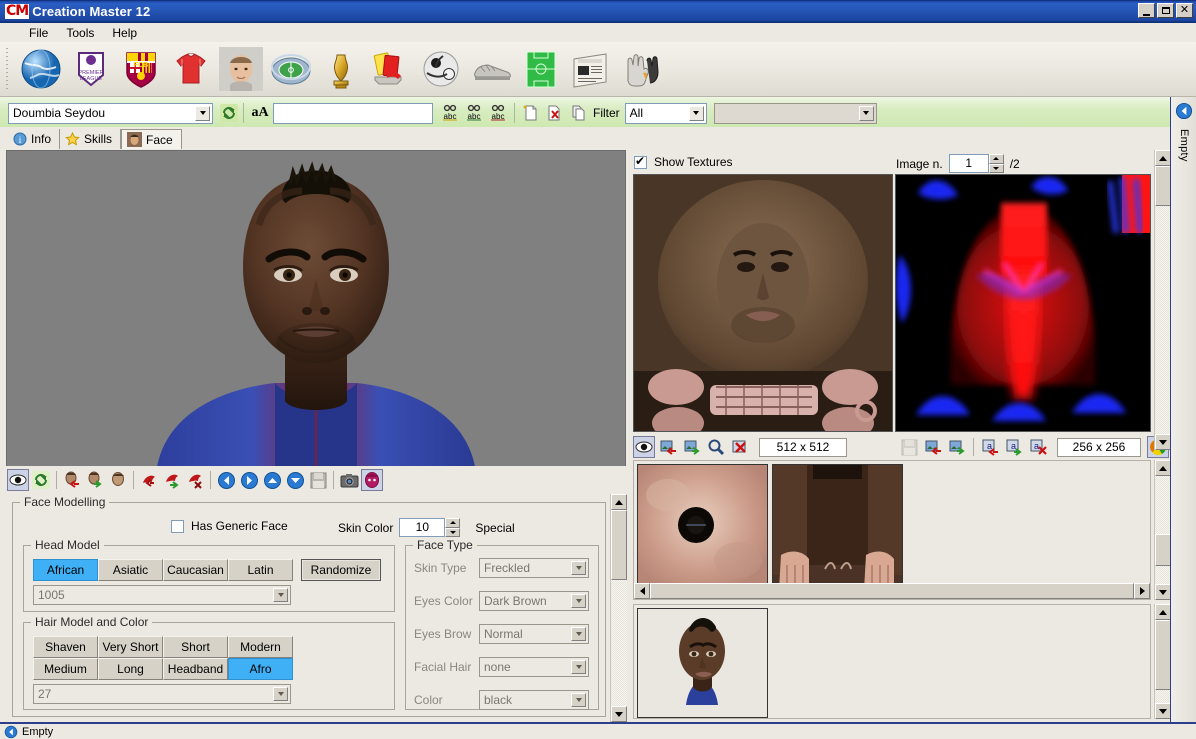  I want to click on texture-thumbnail-list, so click(892, 530).